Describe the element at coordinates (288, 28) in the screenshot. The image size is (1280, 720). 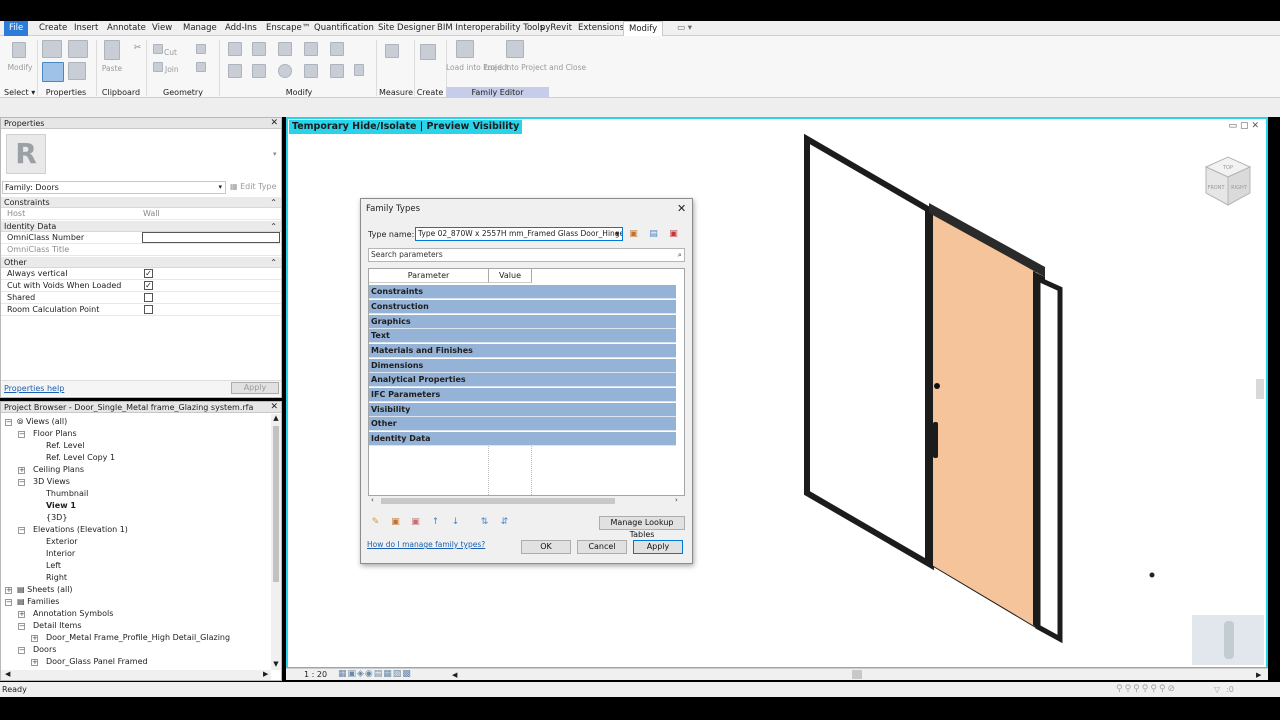
I see `tab-enscape: Enscape™` at that location.